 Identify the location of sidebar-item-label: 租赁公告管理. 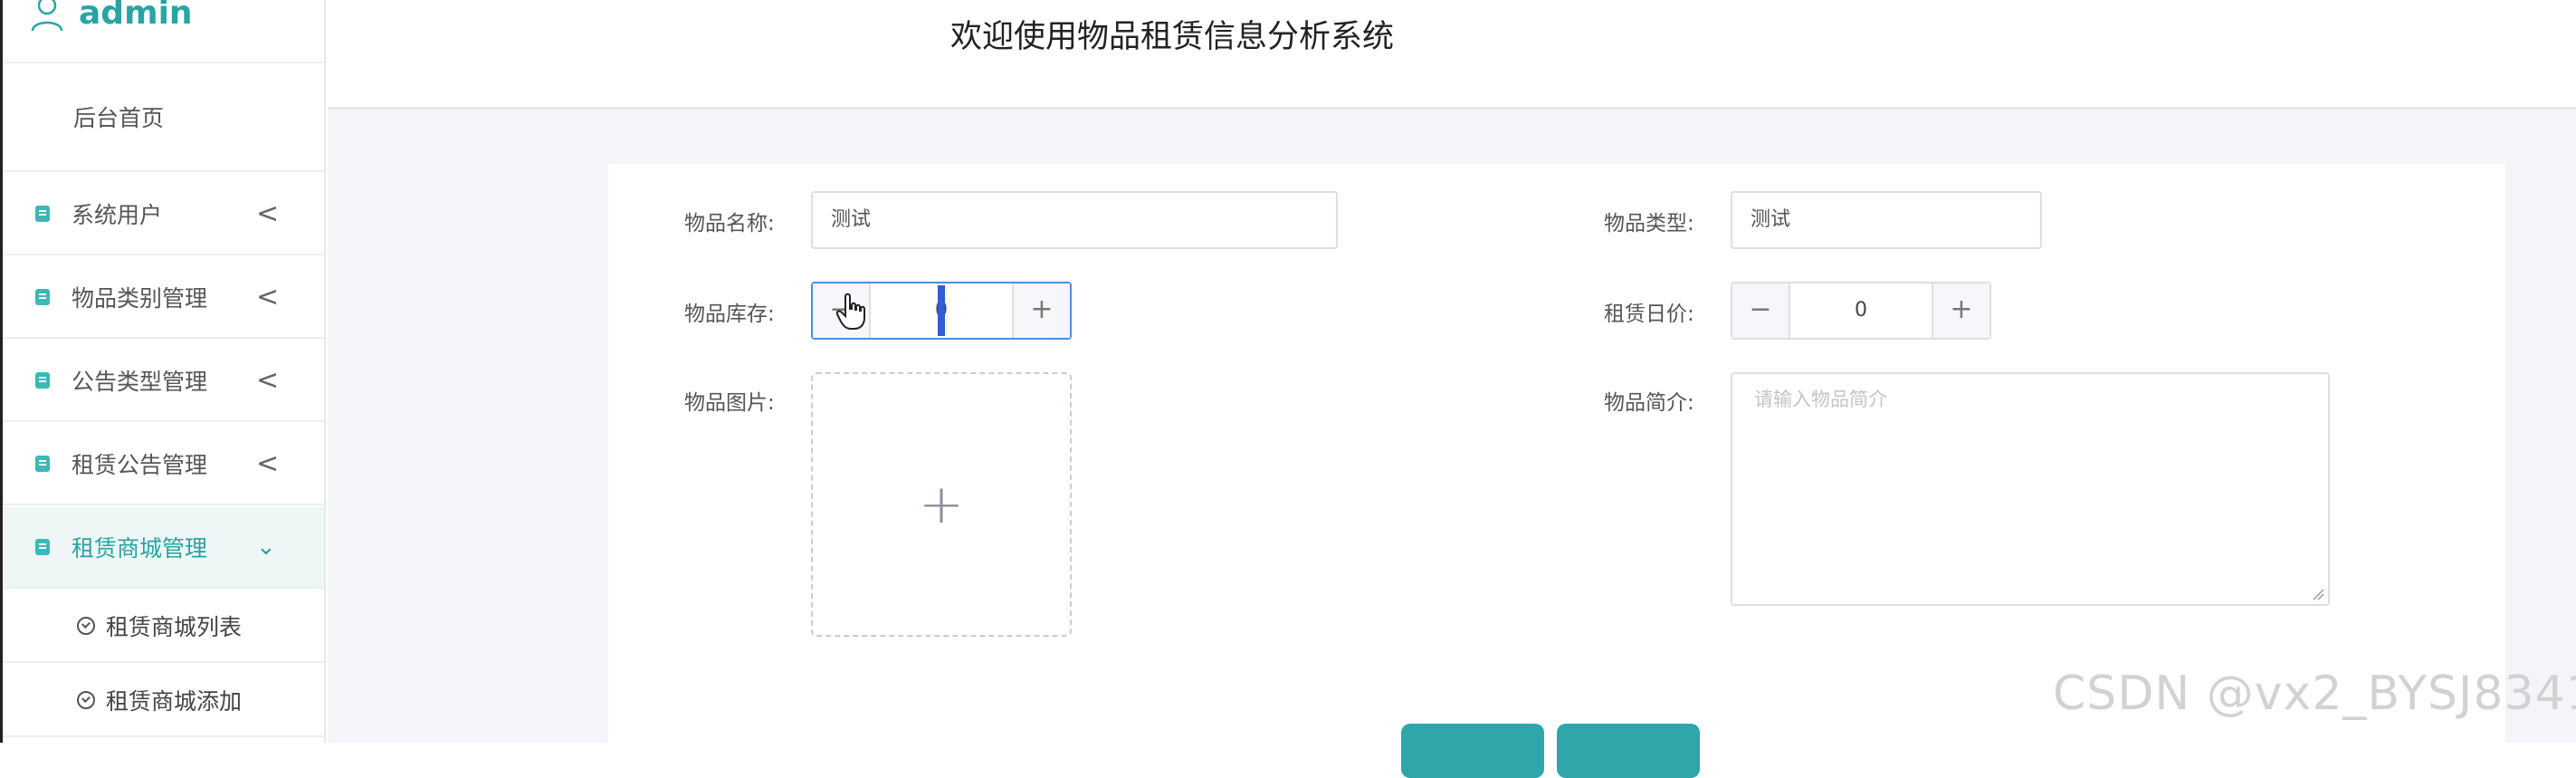
(140, 465).